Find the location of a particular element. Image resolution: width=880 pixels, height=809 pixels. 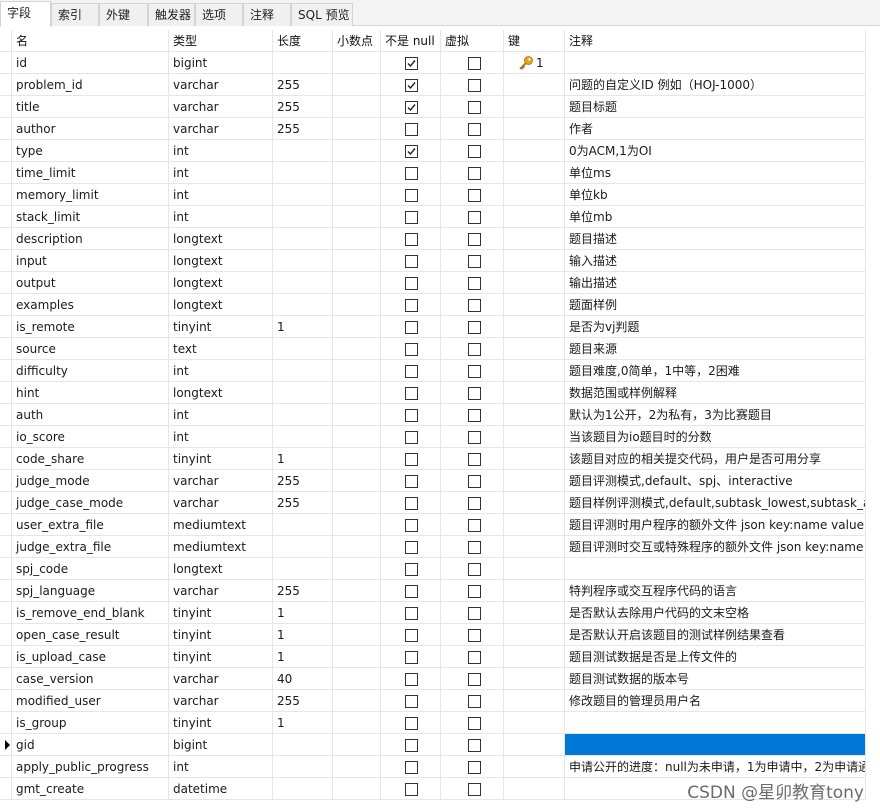

field-name-cell: title is located at coordinates (90, 107).